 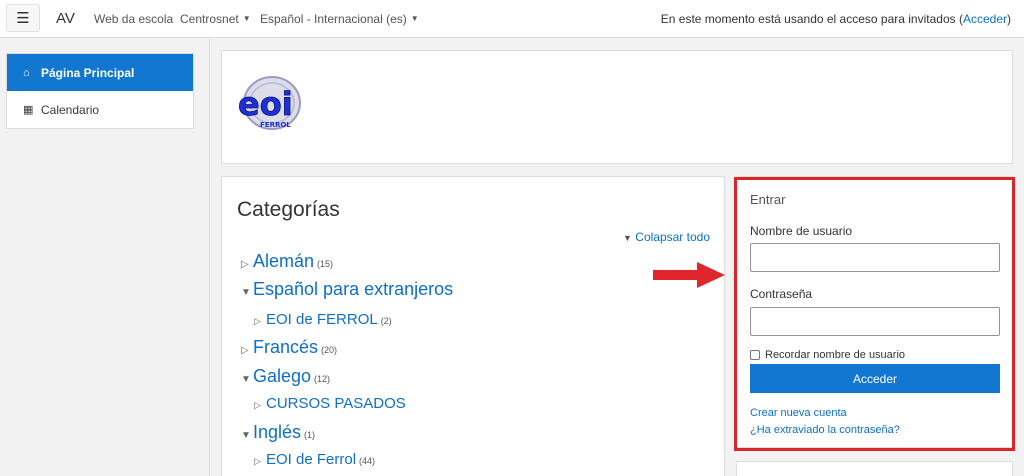 What do you see at coordinates (875, 321) in the screenshot?
I see `password-input` at bounding box center [875, 321].